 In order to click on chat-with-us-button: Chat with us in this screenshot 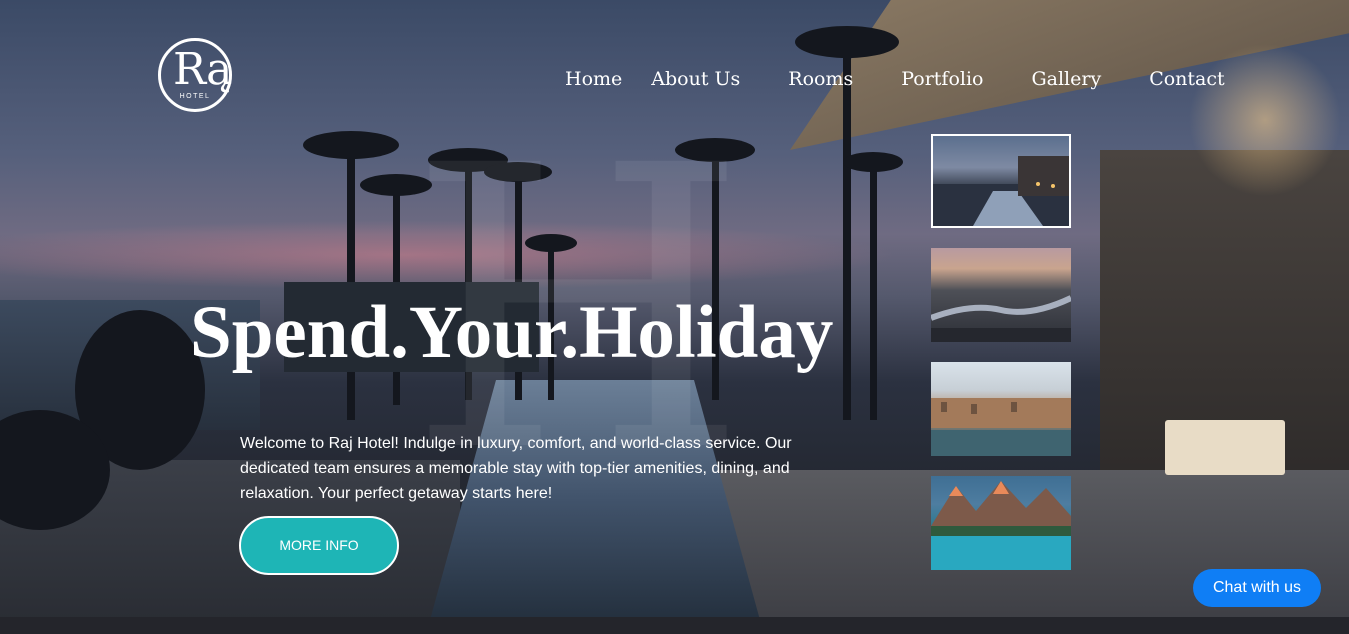, I will do `click(1257, 588)`.